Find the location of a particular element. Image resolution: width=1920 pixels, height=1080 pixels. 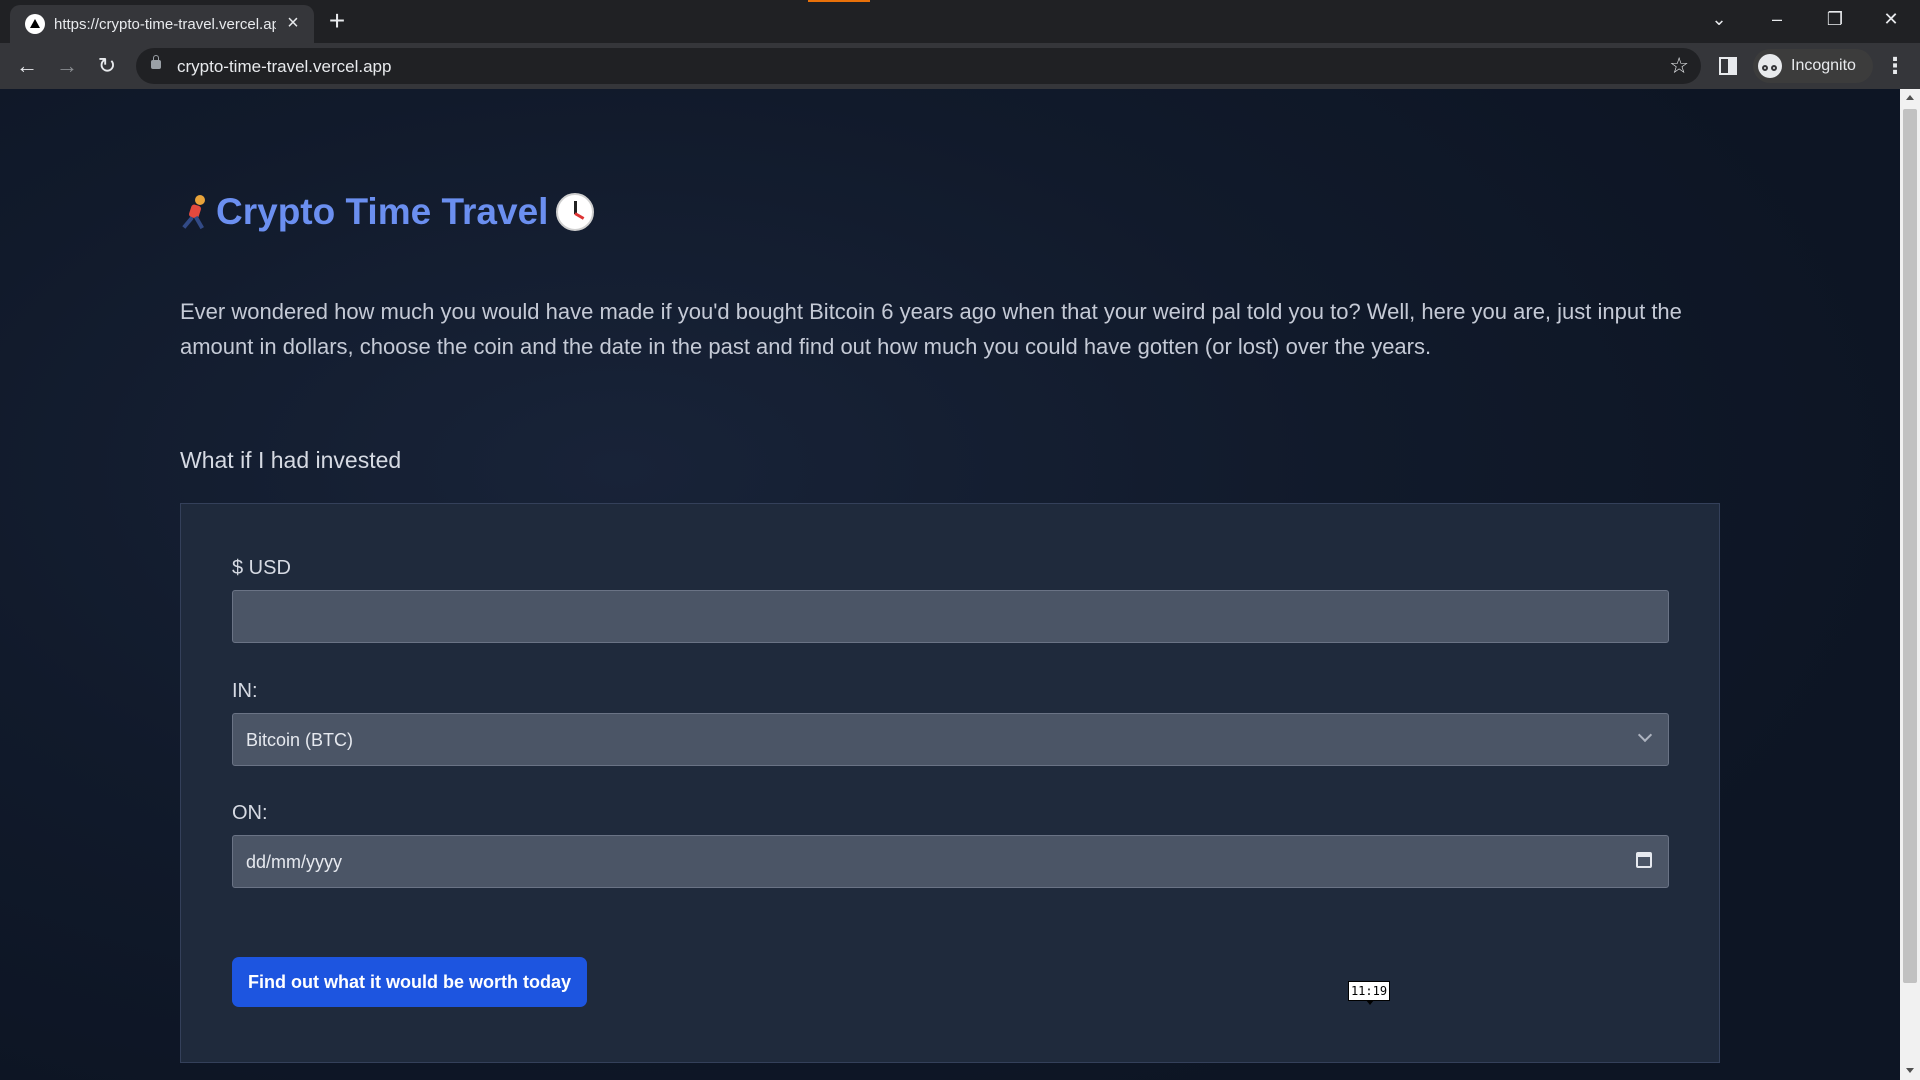

date-label: ON: is located at coordinates (250, 813).